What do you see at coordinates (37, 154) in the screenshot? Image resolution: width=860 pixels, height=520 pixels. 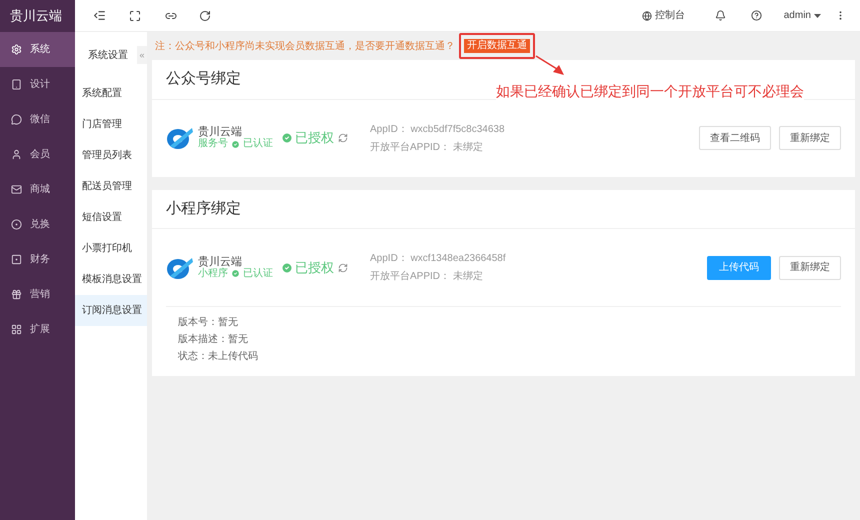 I see `sidebar-item: 会员` at bounding box center [37, 154].